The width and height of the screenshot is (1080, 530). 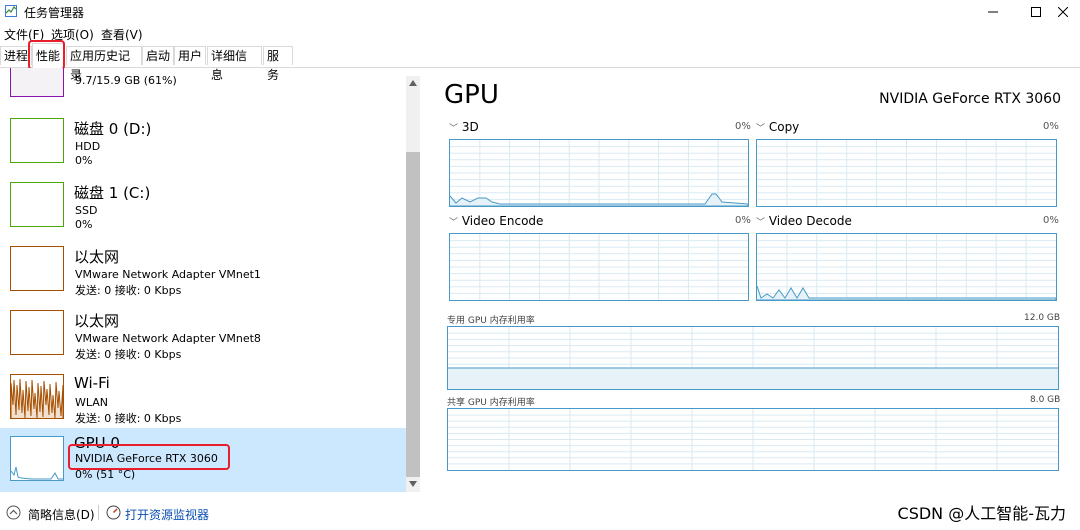 I want to click on tab-processes: 进程, so click(x=16, y=55).